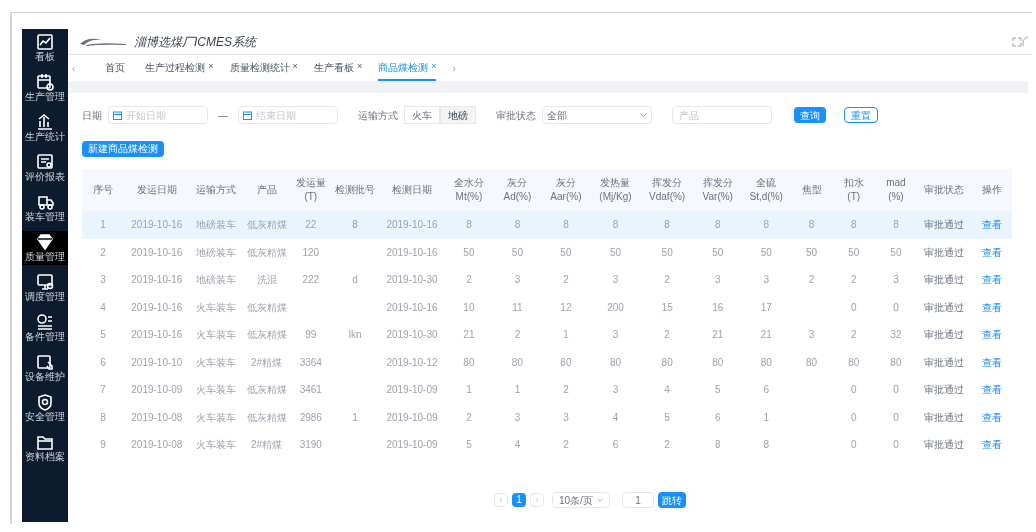  I want to click on transport-option: 火车, so click(422, 115).